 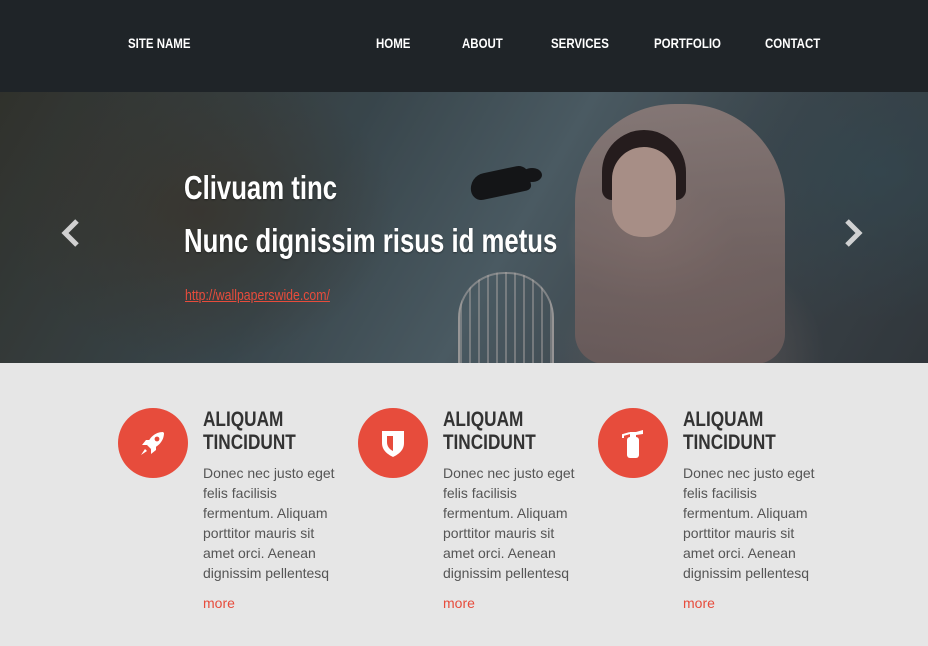 I want to click on rocket-icon, so click(x=153, y=443).